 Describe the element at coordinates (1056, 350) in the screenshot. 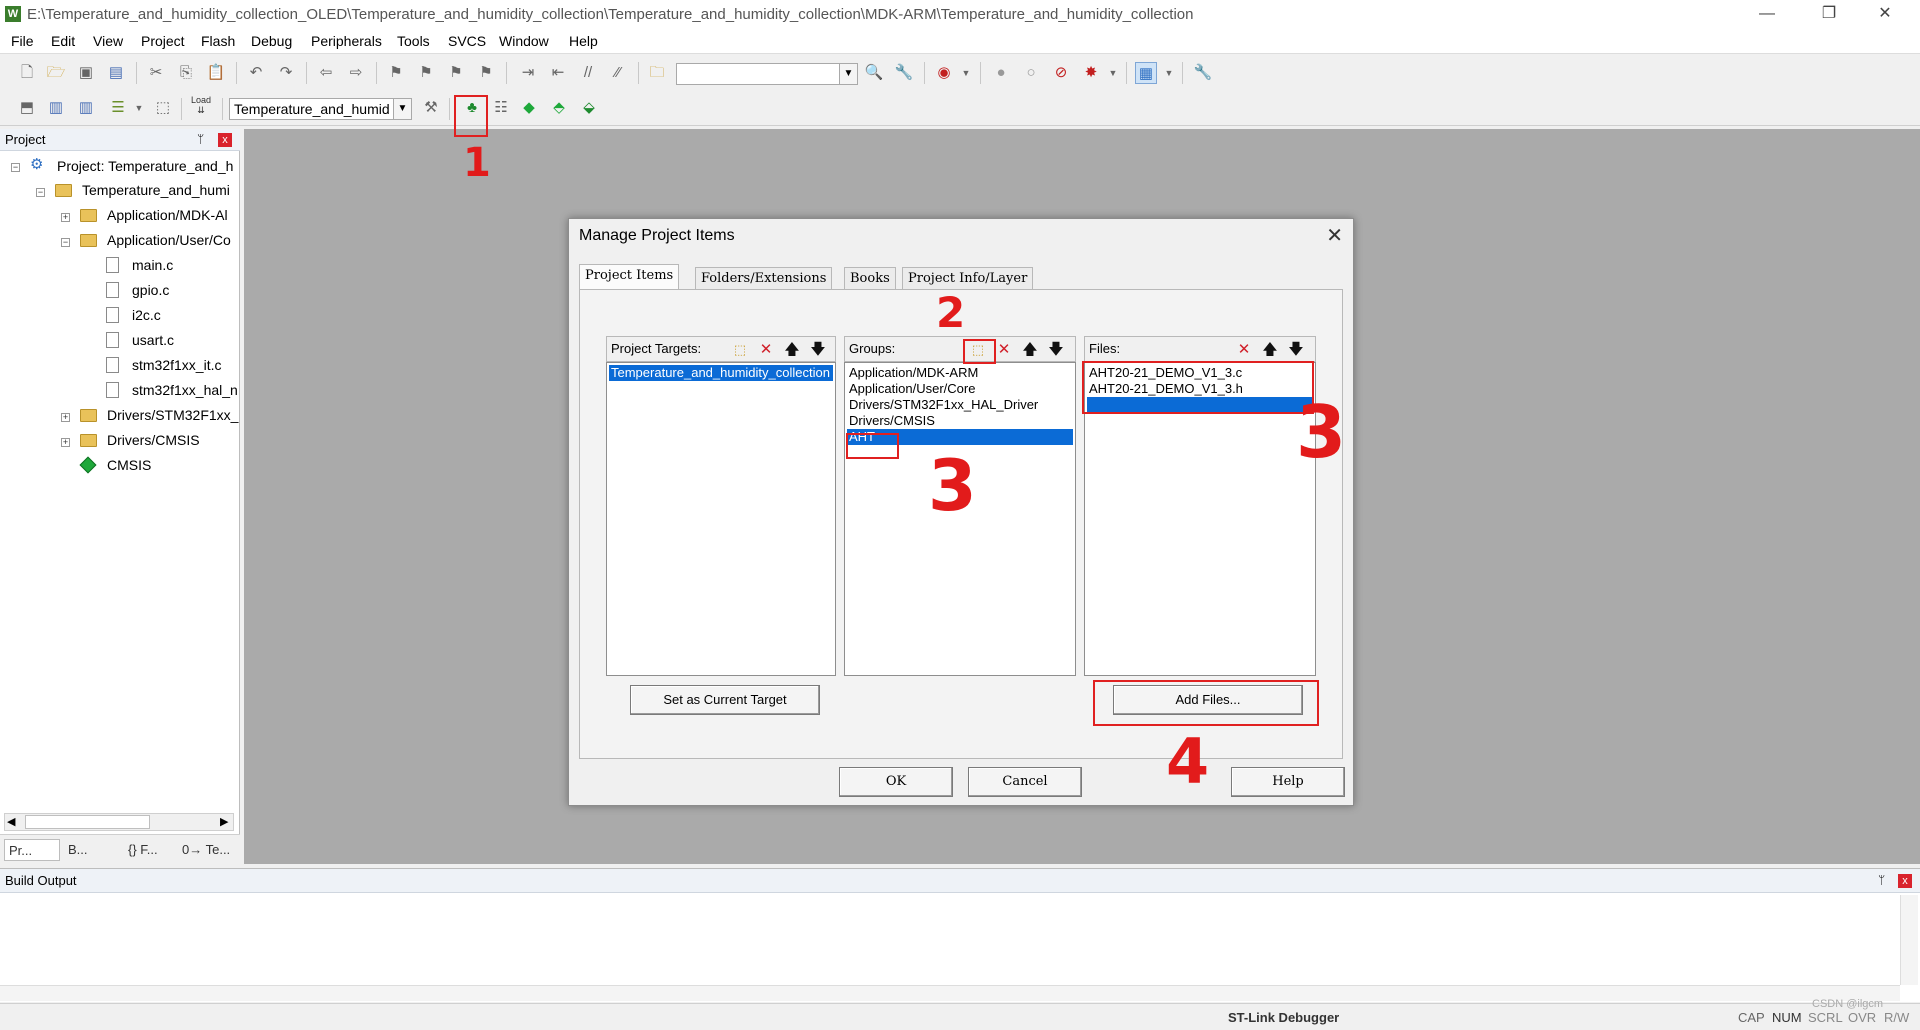

I see `move-group-down-icon: 🡇` at that location.